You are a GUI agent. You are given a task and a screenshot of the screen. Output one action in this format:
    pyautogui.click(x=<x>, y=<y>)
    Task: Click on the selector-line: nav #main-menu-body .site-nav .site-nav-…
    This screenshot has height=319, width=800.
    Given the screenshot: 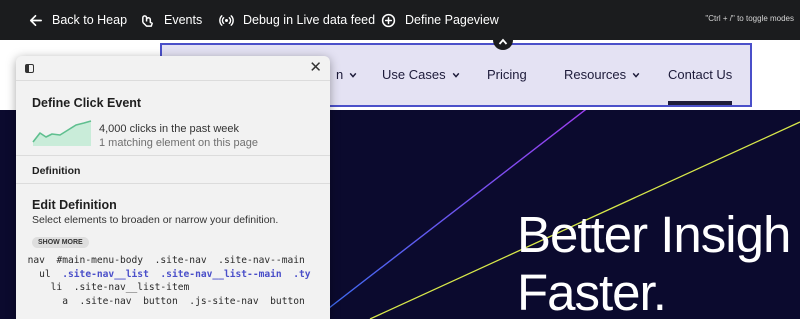 What is the action you would take?
    pyautogui.click(x=173, y=261)
    